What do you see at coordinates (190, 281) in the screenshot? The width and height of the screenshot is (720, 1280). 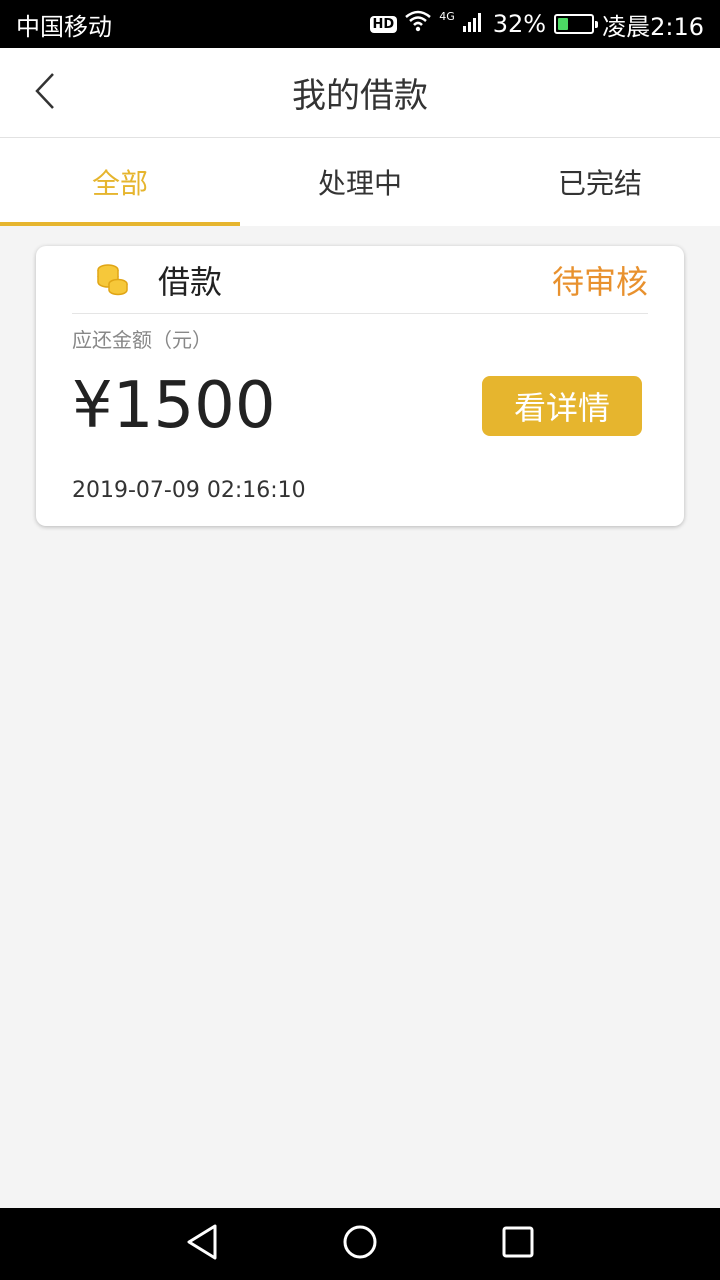 I see `loan-type-label: 借款` at bounding box center [190, 281].